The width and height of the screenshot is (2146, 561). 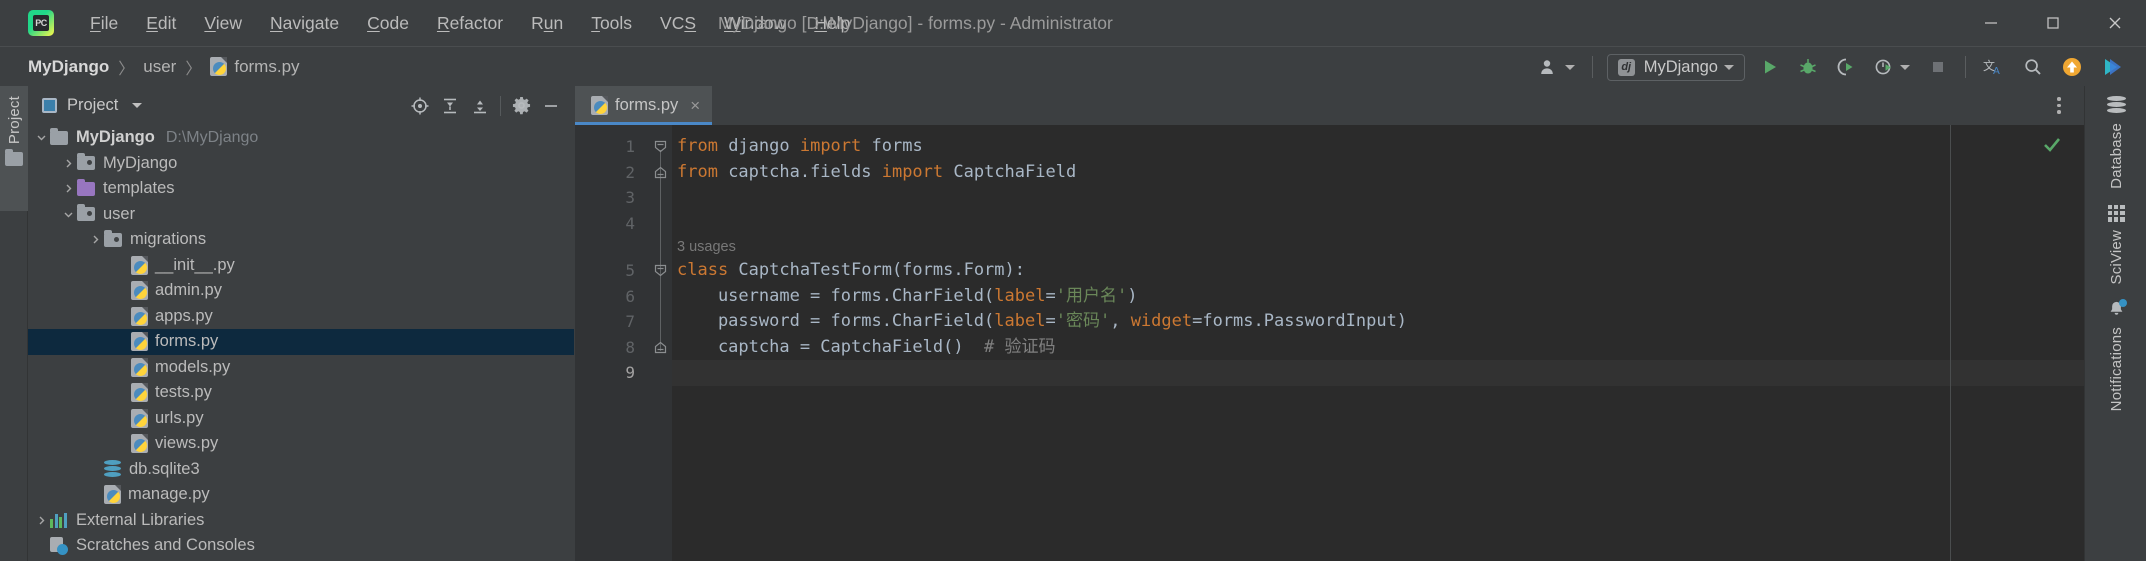 What do you see at coordinates (301, 291) in the screenshot?
I see `tree-row: admin.py` at bounding box center [301, 291].